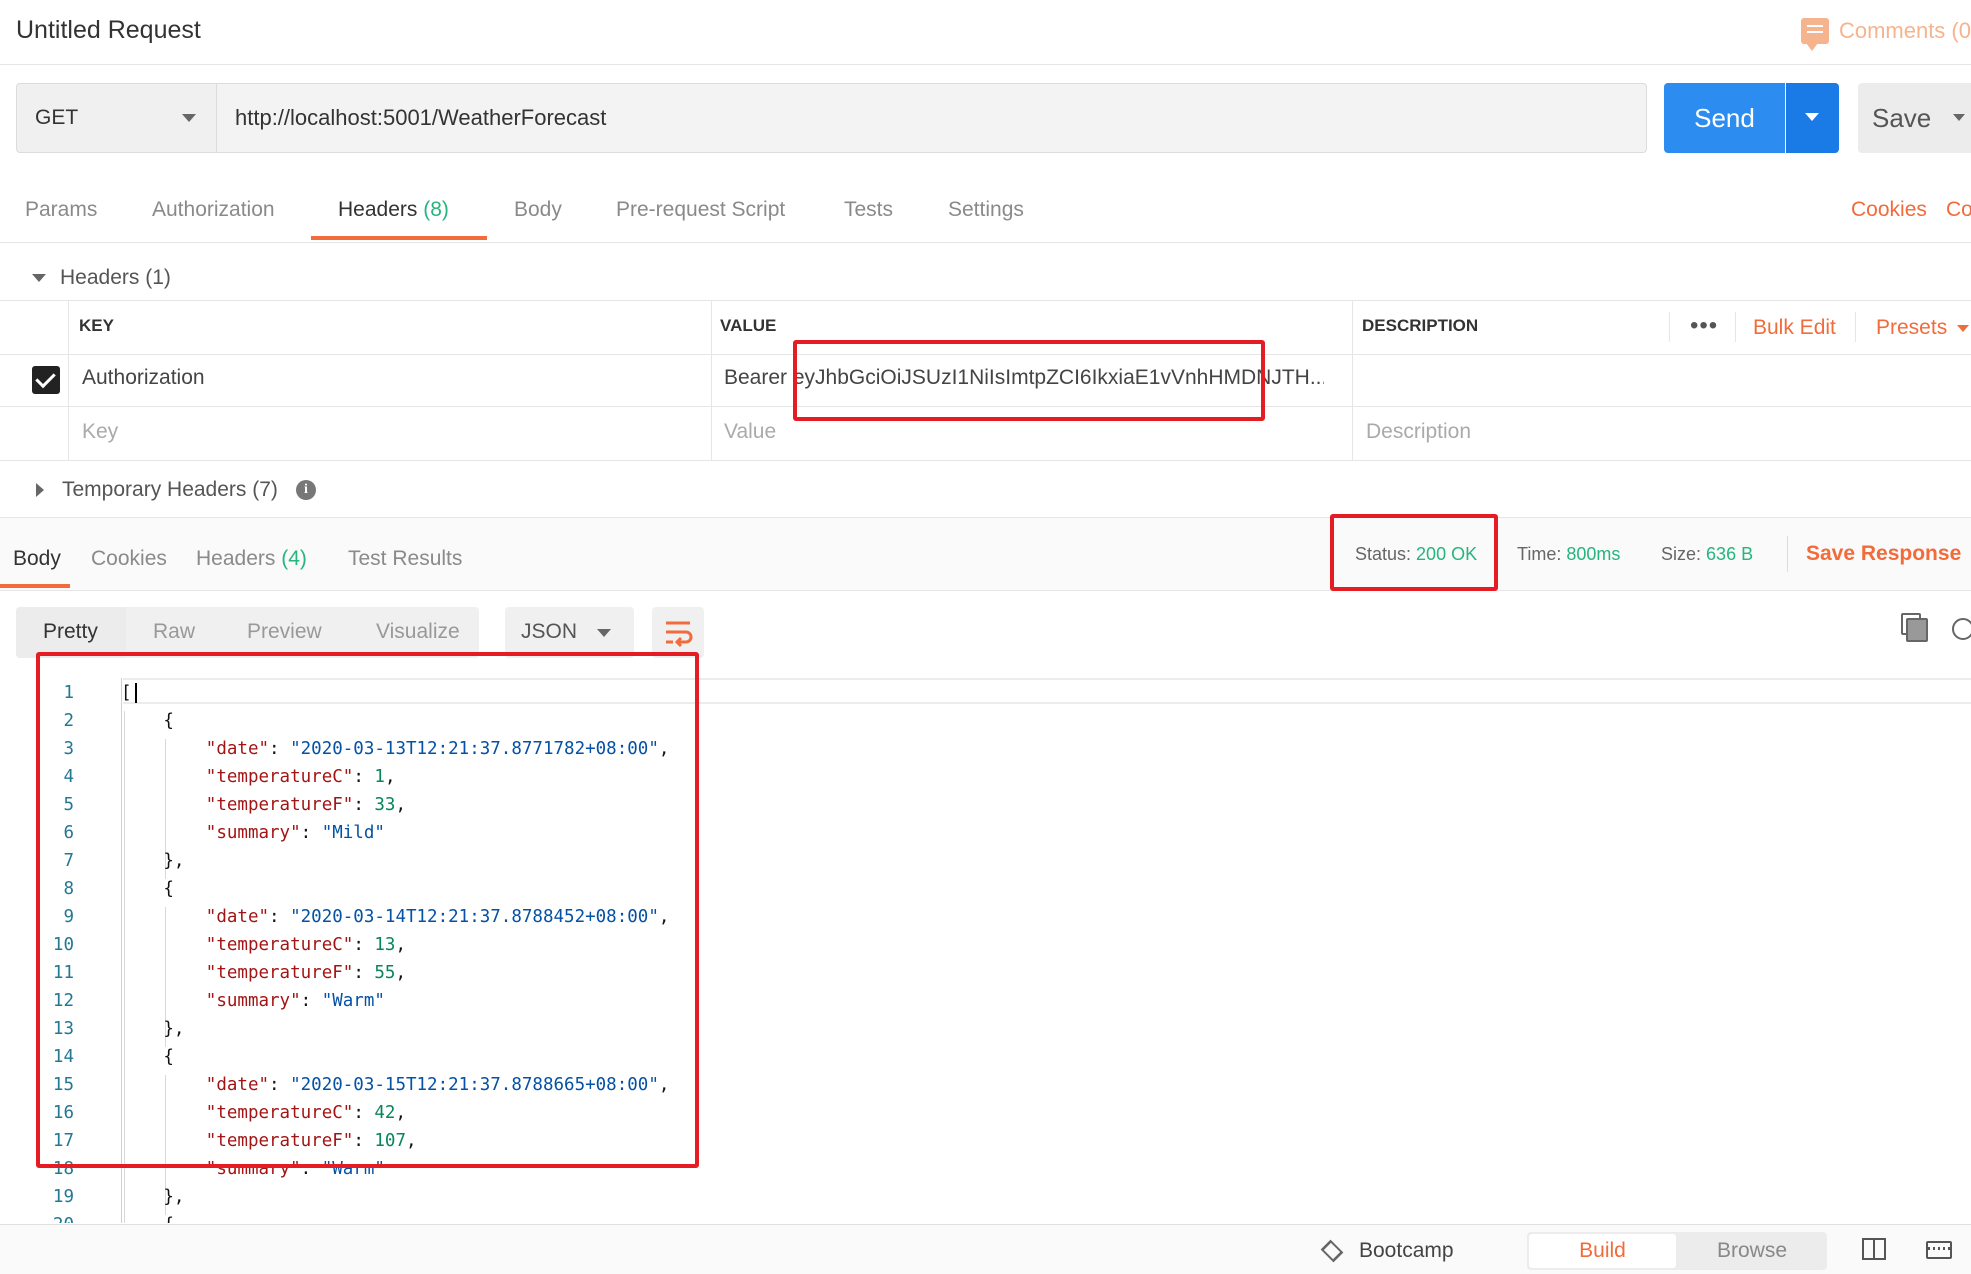 Image resolution: width=1971 pixels, height=1274 pixels. I want to click on view-mode-group: Pretty Raw Preview Visualize, so click(247, 632).